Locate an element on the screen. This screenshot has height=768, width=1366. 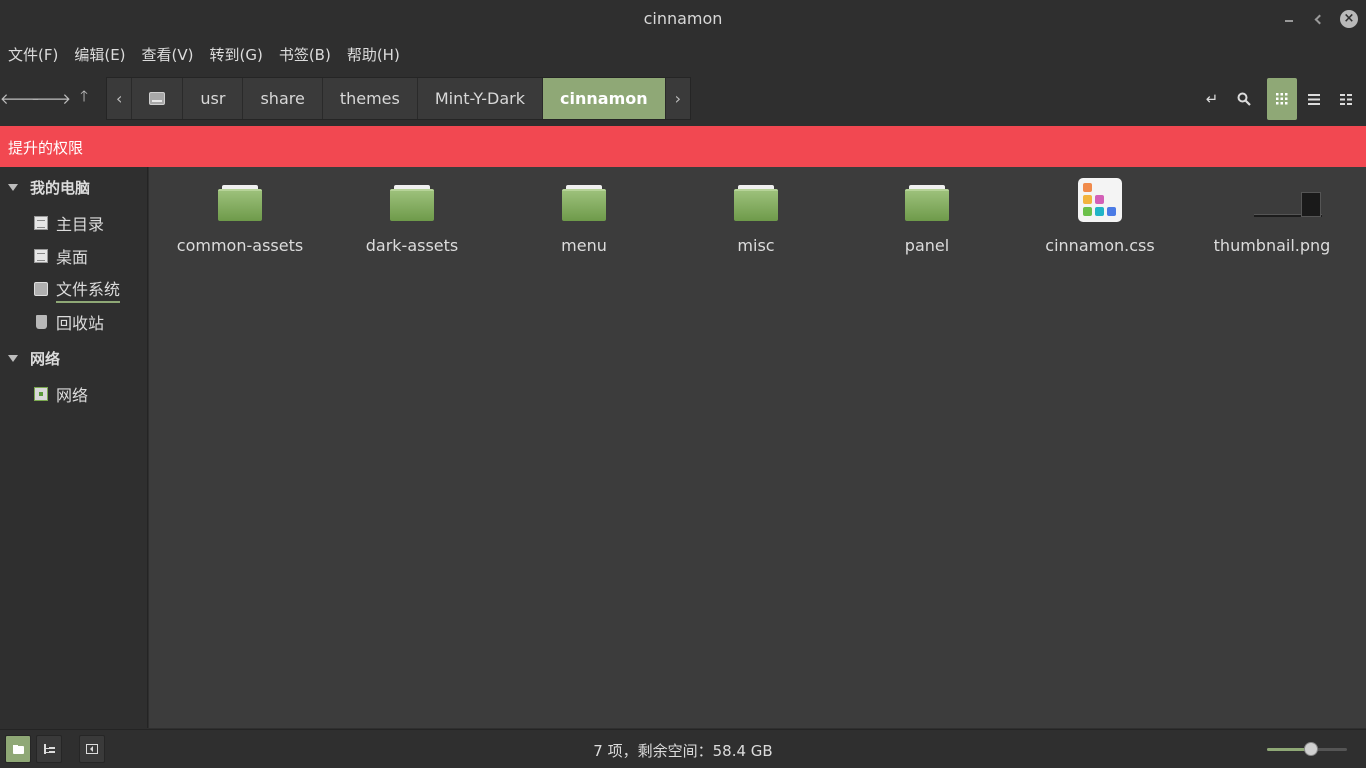
file-item-cinnamon-css: cinnamon.css is located at coordinates (1100, 215).